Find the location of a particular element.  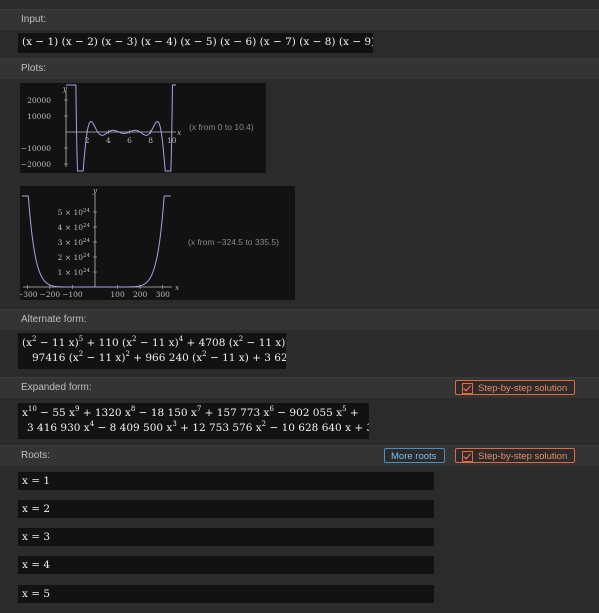

plot-2-curve is located at coordinates (96, 241).